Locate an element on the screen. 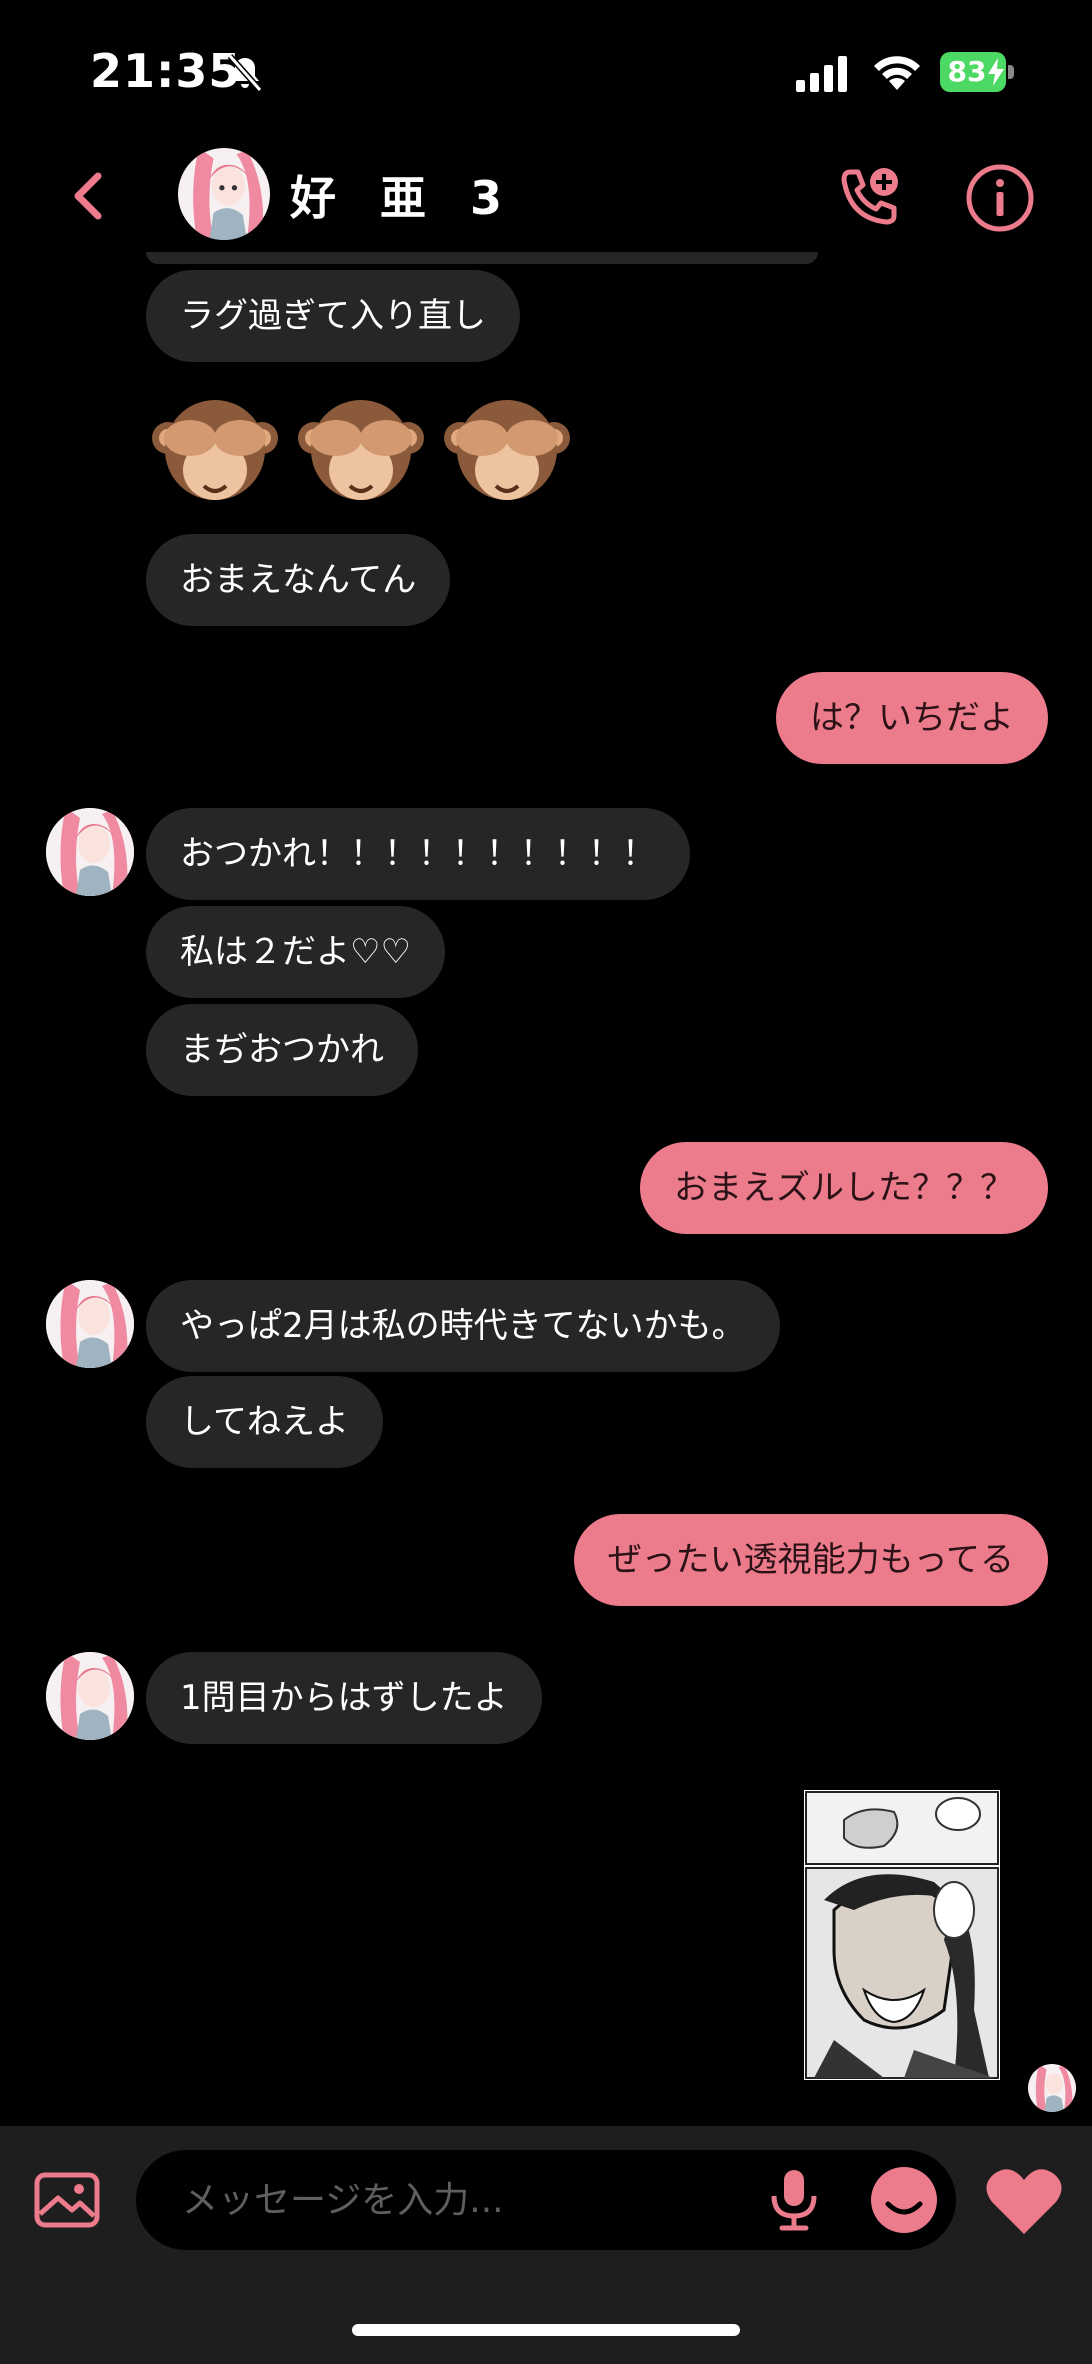 The width and height of the screenshot is (1092, 2364). message-incoming: してねえよ is located at coordinates (264, 1422).